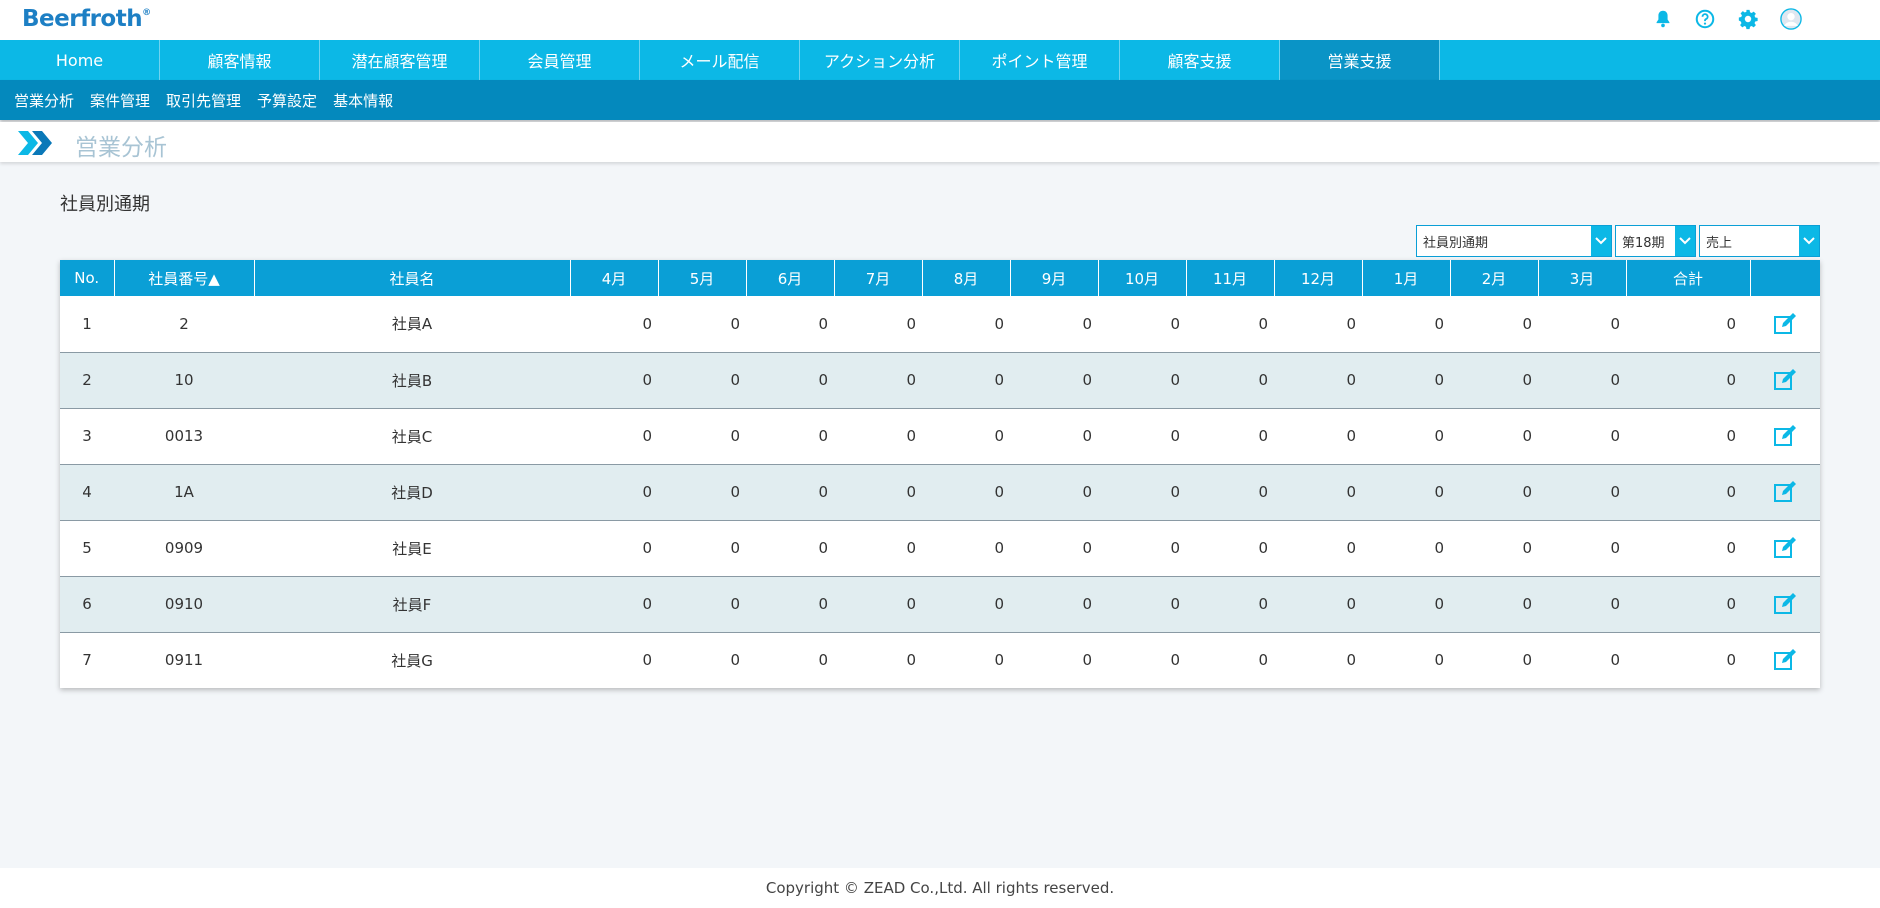  Describe the element at coordinates (1494, 278) in the screenshot. I see `col-header-month: 2月` at that location.